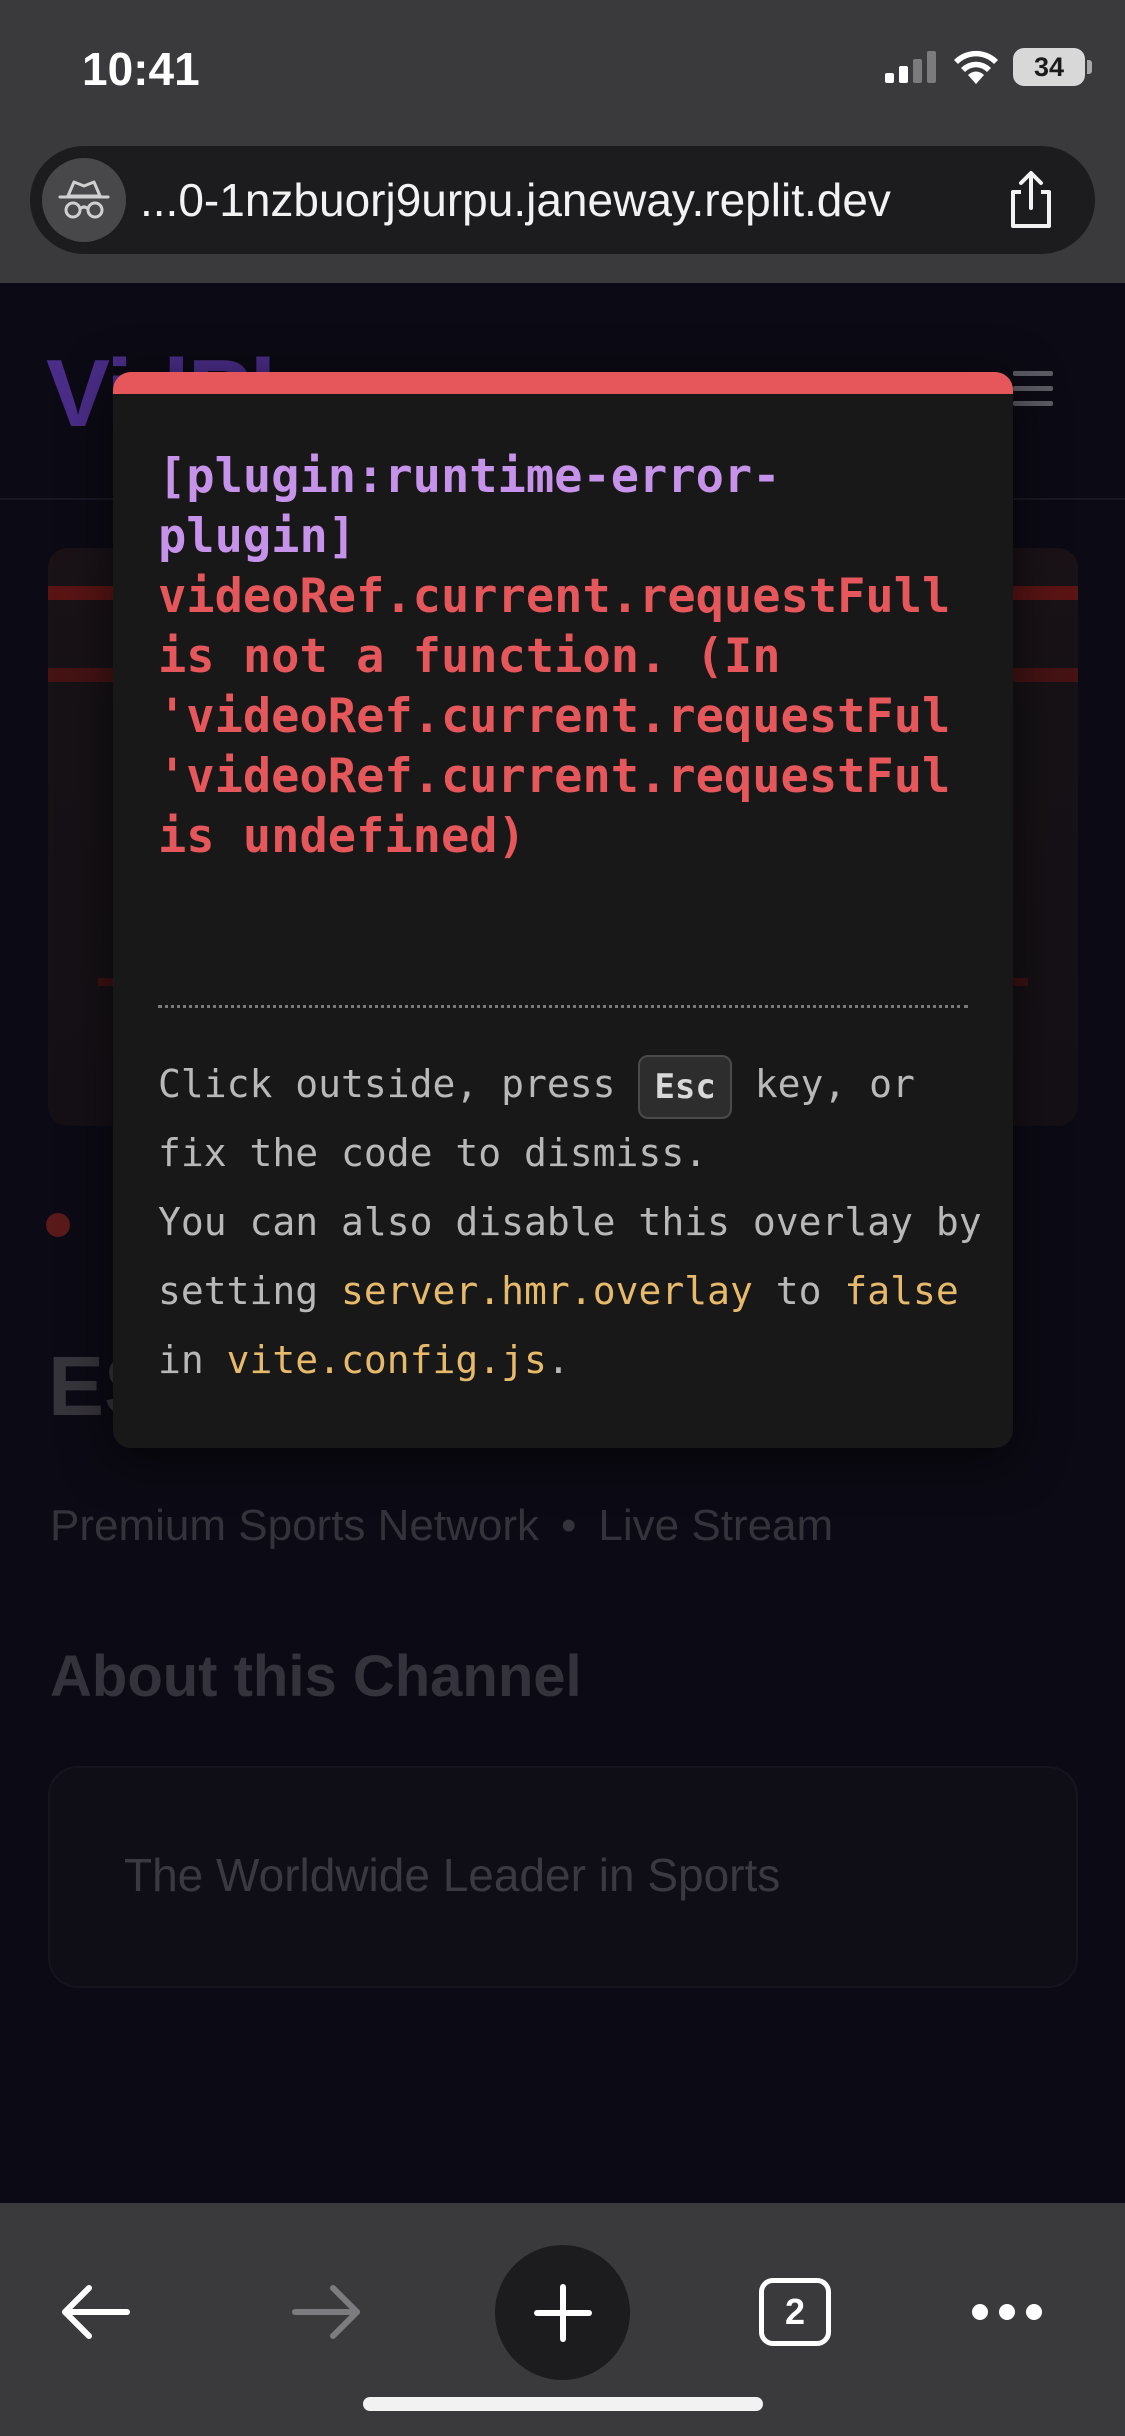 The height and width of the screenshot is (2436, 1125). What do you see at coordinates (452, 1875) in the screenshot?
I see `about-text: The Worldwide Leader in Sports` at bounding box center [452, 1875].